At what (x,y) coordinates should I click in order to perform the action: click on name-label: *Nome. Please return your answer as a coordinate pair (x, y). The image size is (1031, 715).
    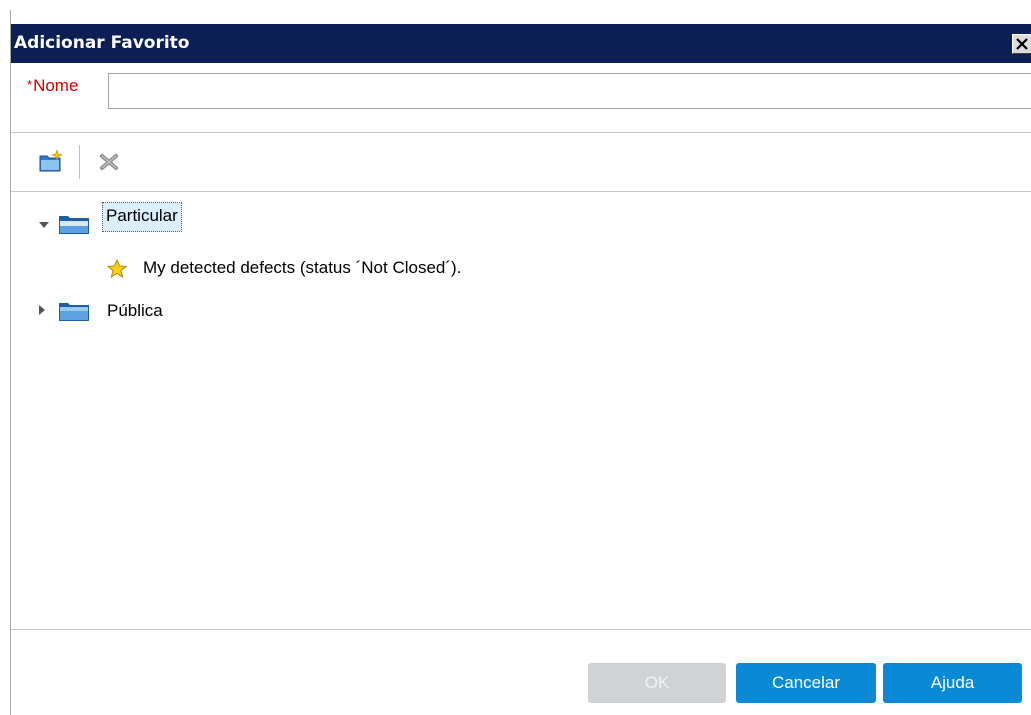
    Looking at the image, I should click on (52, 86).